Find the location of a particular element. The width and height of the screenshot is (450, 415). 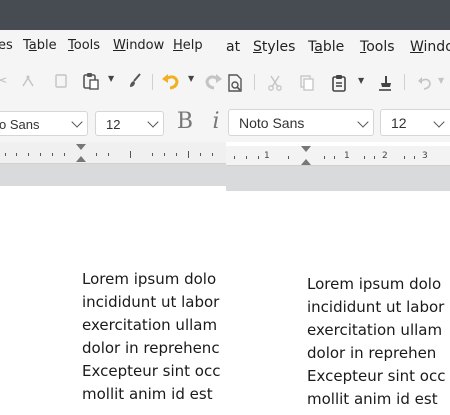

document-text-line: dolor in reprehenc is located at coordinates (151, 348).